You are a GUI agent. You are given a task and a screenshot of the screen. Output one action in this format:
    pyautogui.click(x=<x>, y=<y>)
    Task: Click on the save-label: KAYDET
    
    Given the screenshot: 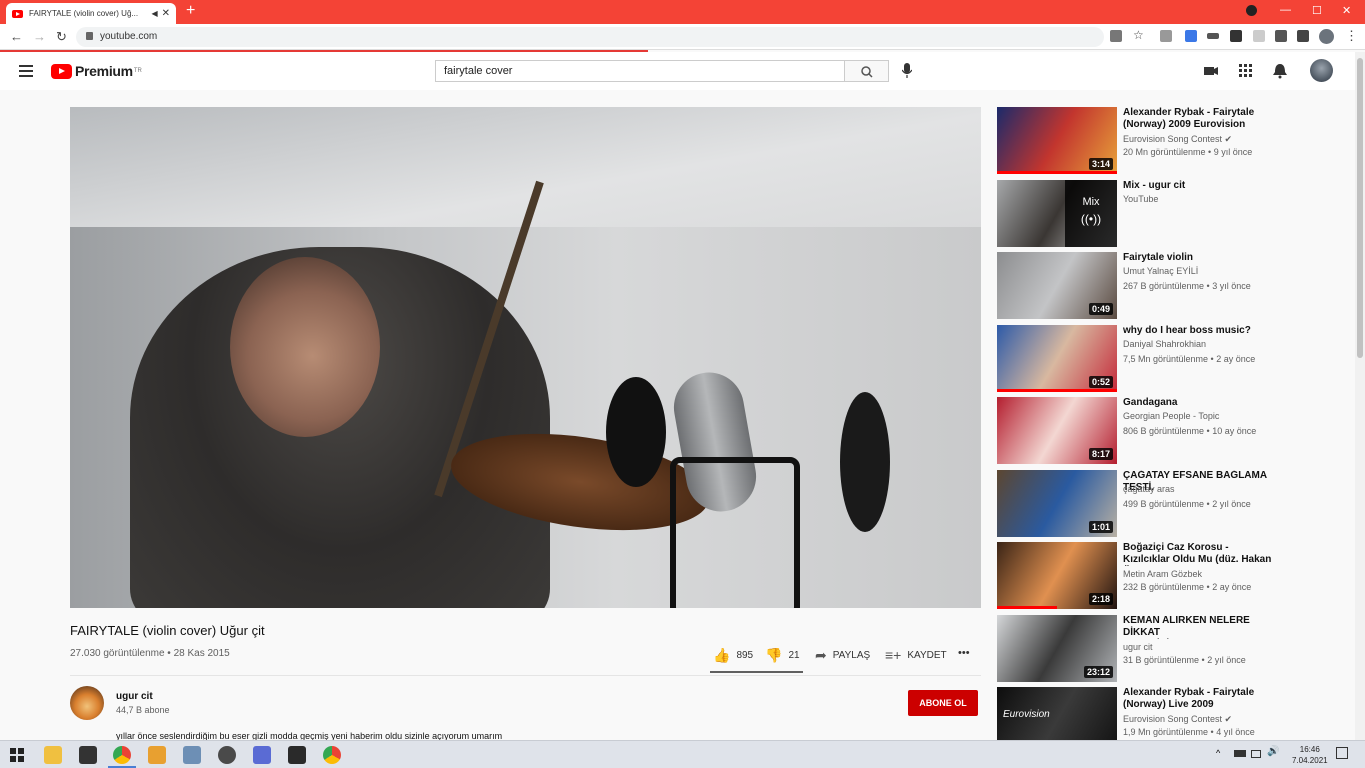 What is the action you would take?
    pyautogui.click(x=927, y=655)
    